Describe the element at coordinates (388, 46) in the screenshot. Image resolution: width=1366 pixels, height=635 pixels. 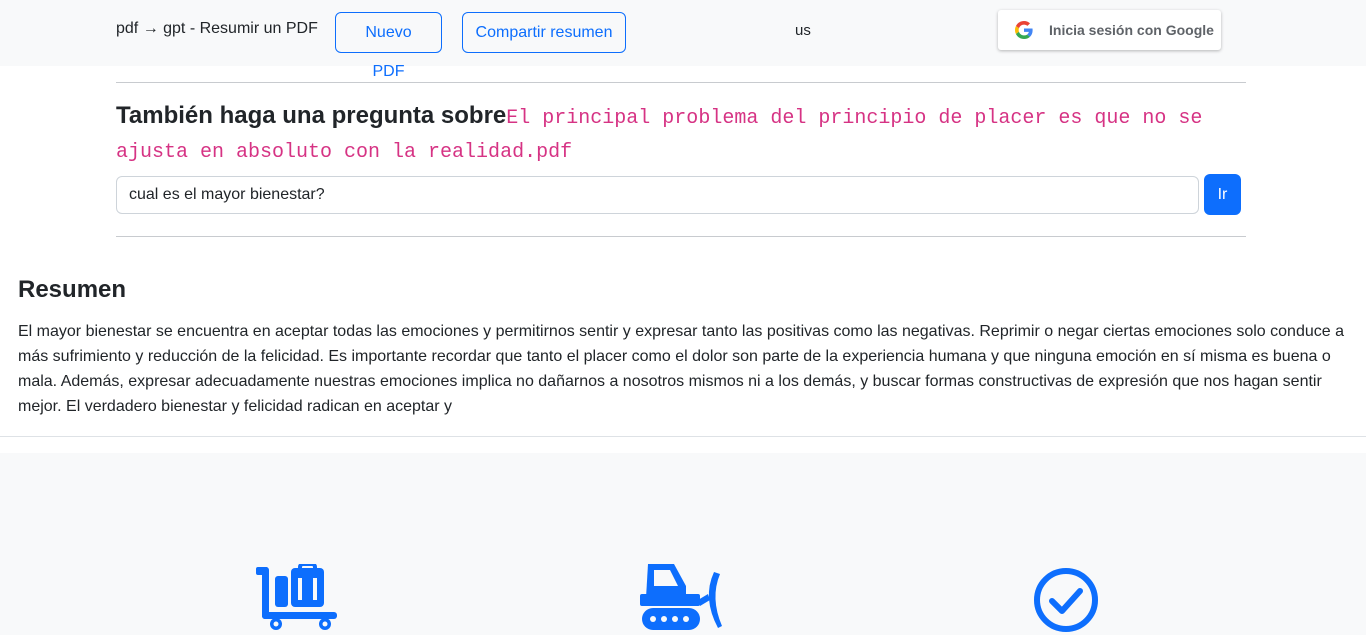
I see `new-pdf-button: Nuevo PDF` at that location.